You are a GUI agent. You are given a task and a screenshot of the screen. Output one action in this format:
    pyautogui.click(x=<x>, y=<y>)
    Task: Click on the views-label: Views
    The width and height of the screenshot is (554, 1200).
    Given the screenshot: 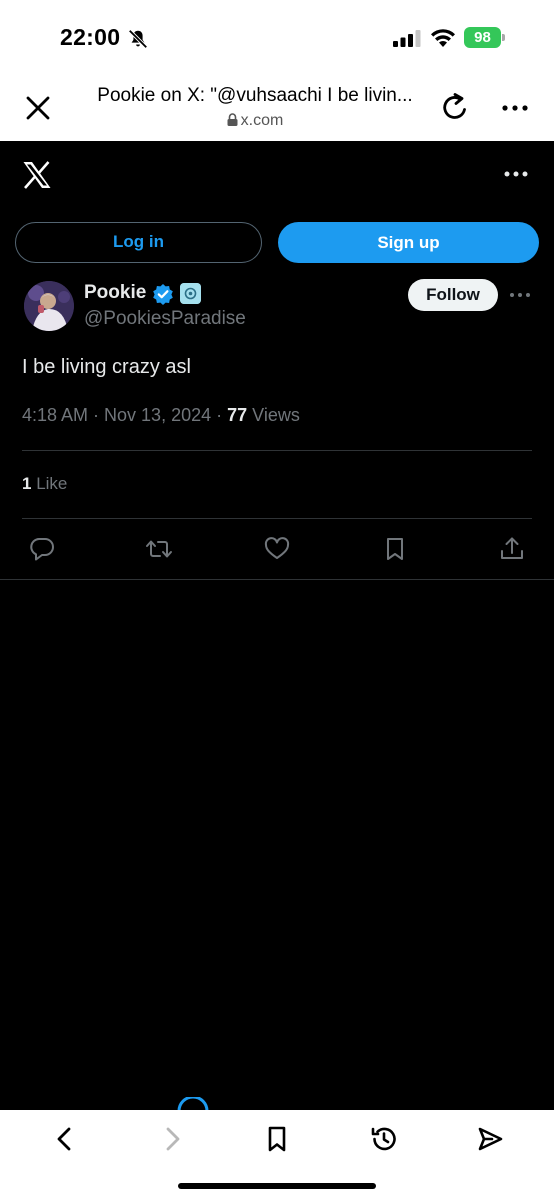 What is the action you would take?
    pyautogui.click(x=273, y=415)
    